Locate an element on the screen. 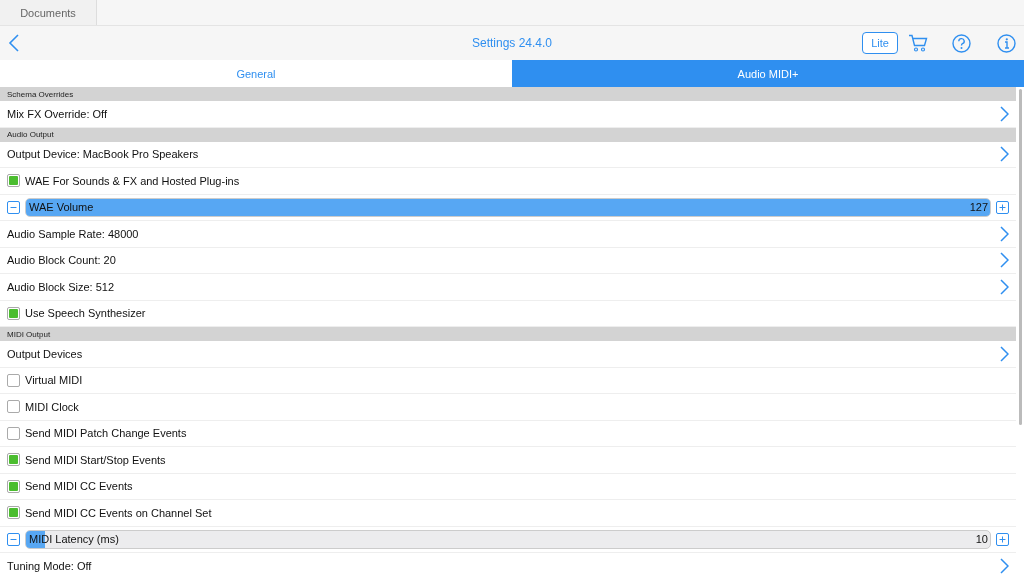 Image resolution: width=1024 pixels, height=576 pixels. section-header: MIDI Output is located at coordinates (29, 334).